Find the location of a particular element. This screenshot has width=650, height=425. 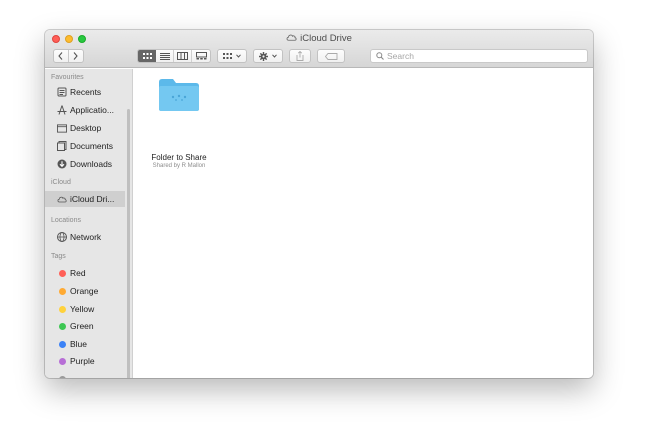

sidebar-item-network: Network is located at coordinates (85, 237).